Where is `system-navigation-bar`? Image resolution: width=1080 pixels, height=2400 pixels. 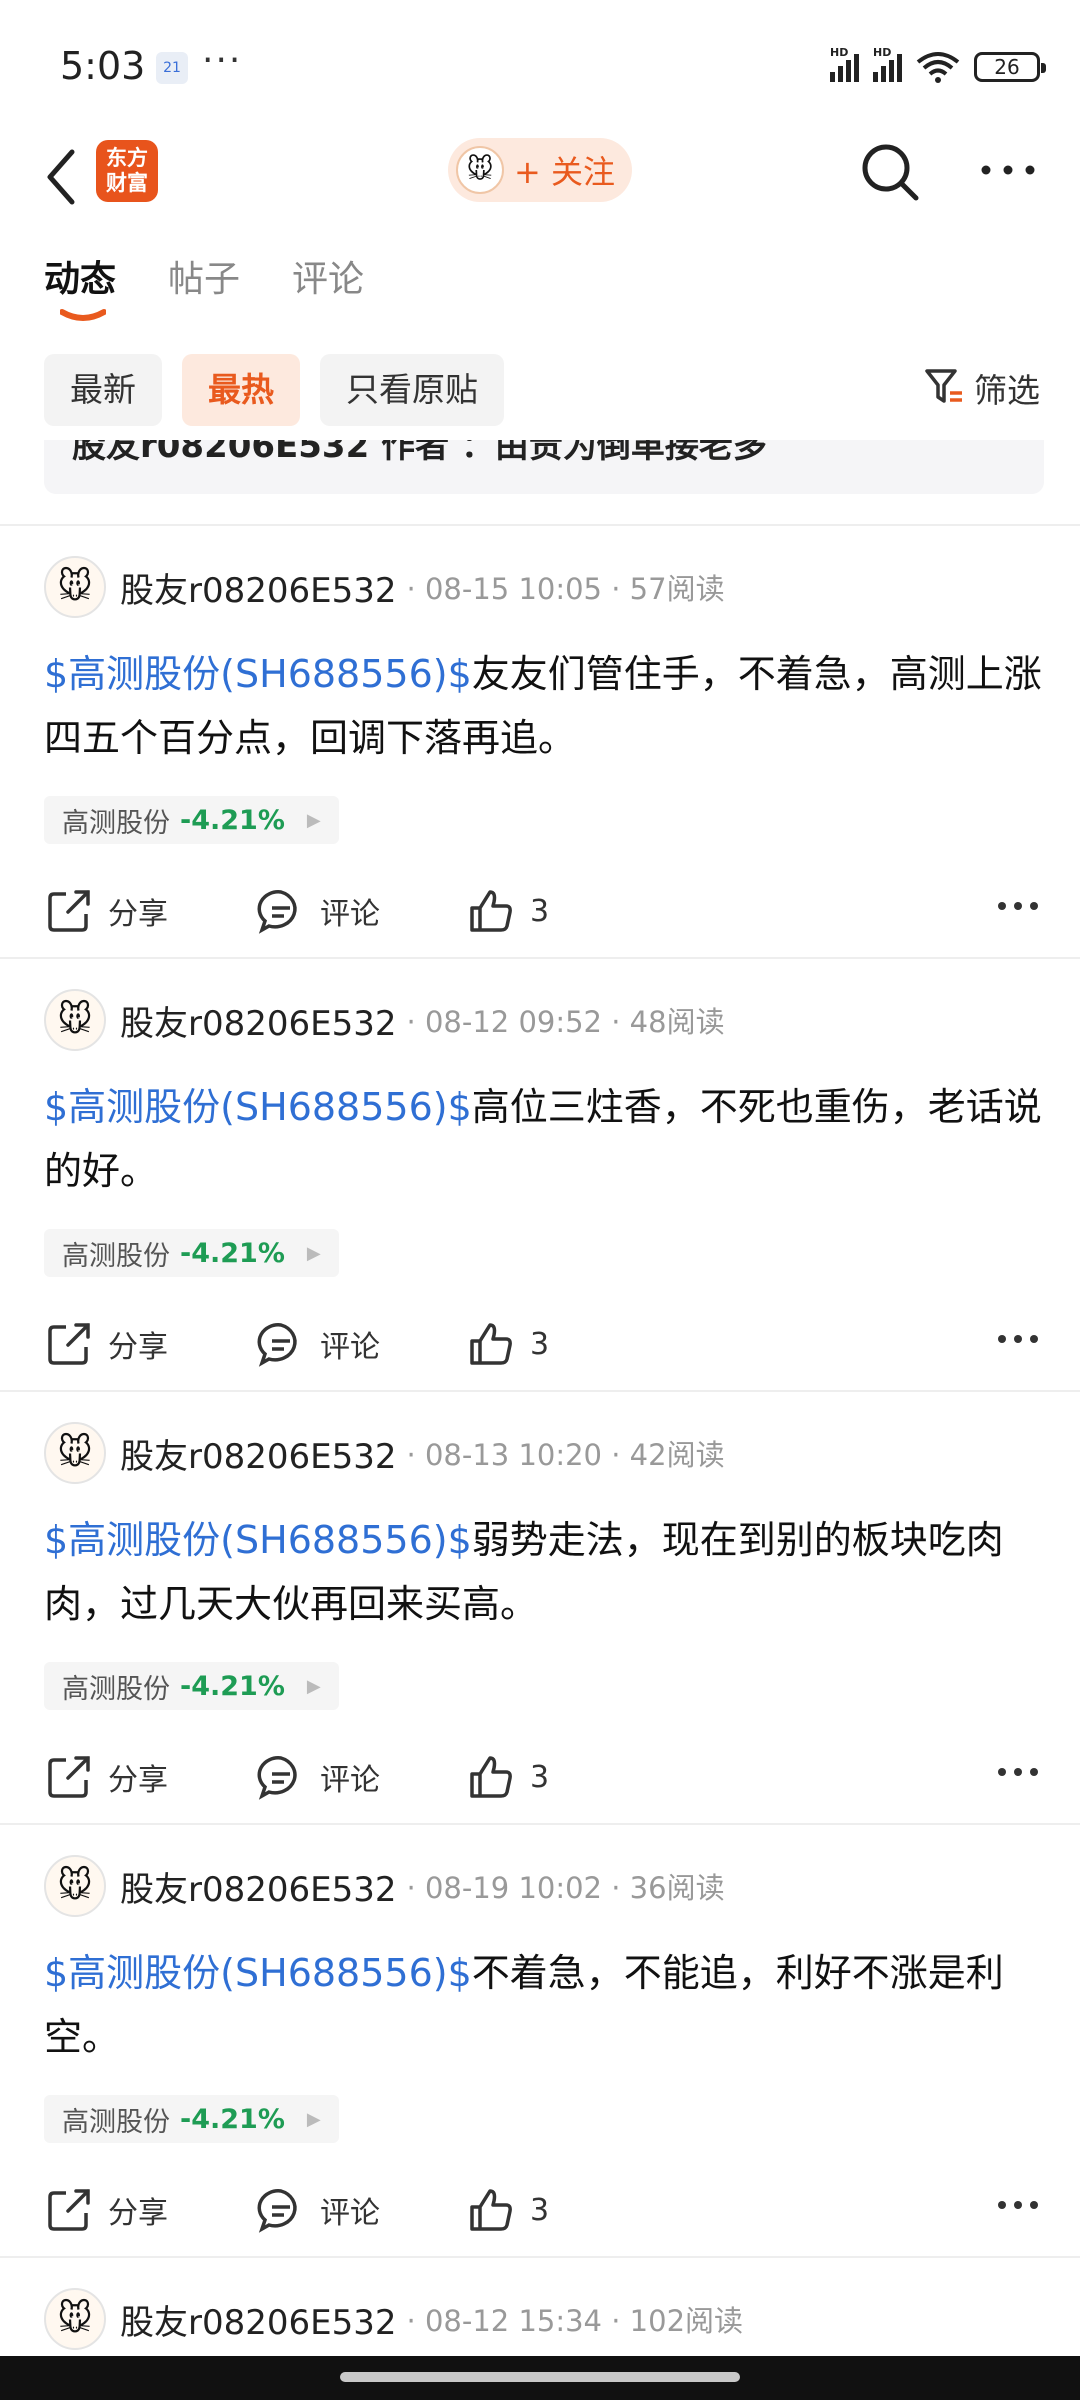 system-navigation-bar is located at coordinates (540, 2378).